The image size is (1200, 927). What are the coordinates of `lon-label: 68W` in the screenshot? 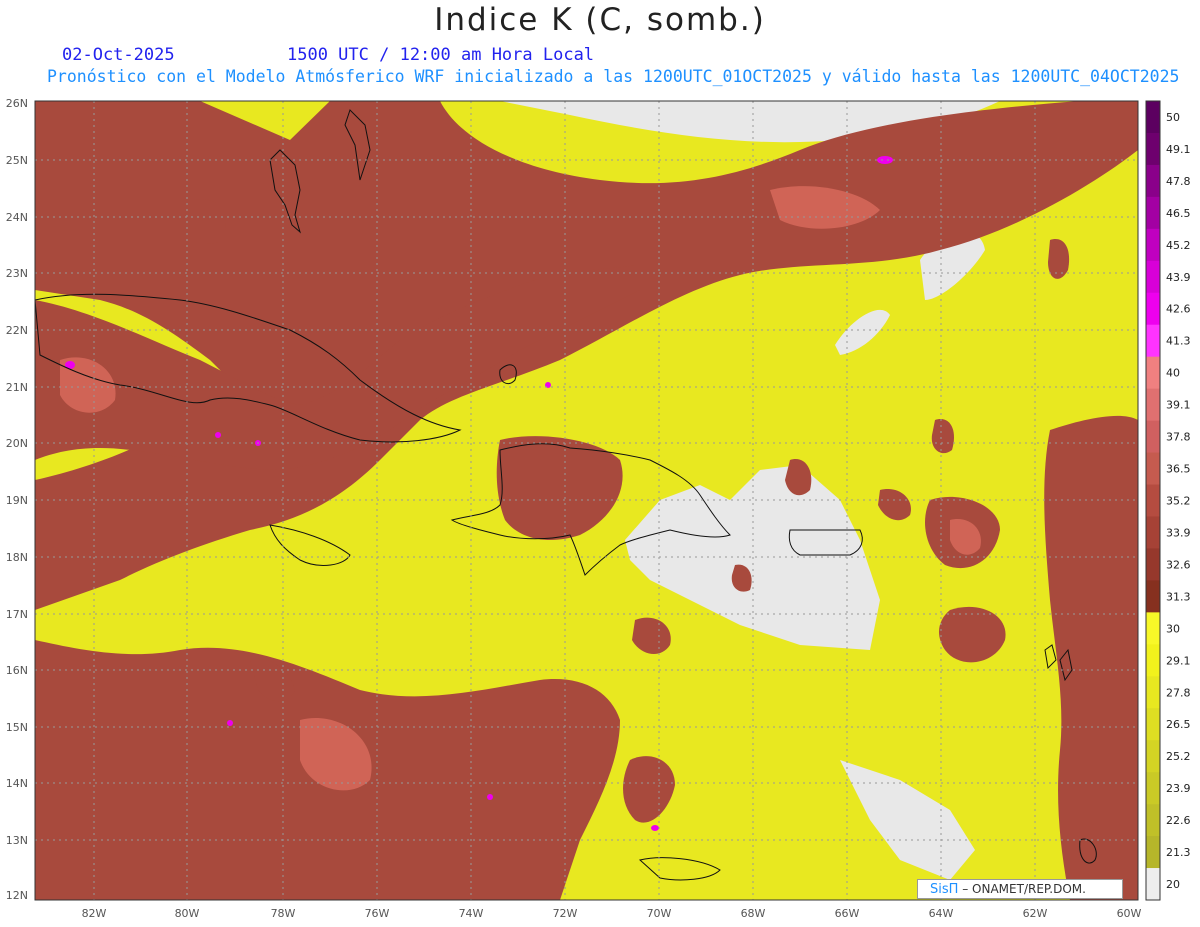 It's located at (753, 913).